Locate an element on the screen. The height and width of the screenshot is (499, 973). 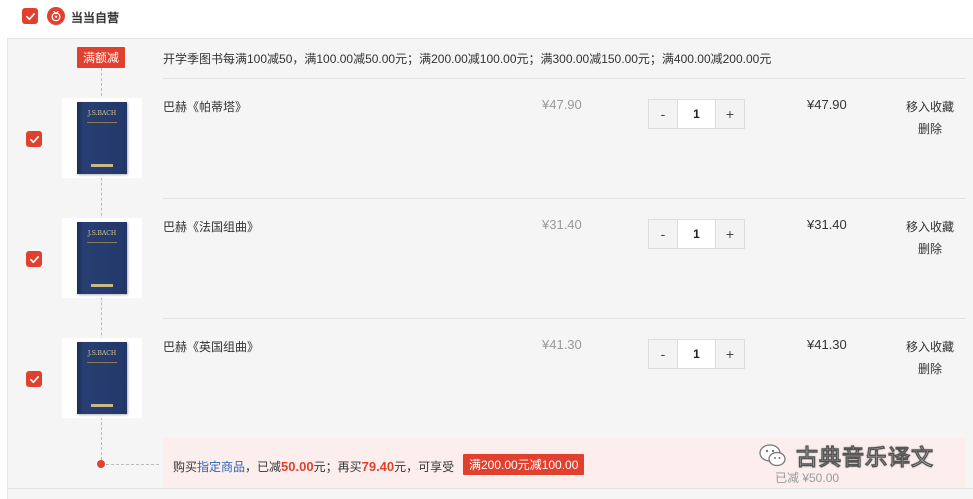
summary-label: 购买 is located at coordinates (185, 467).